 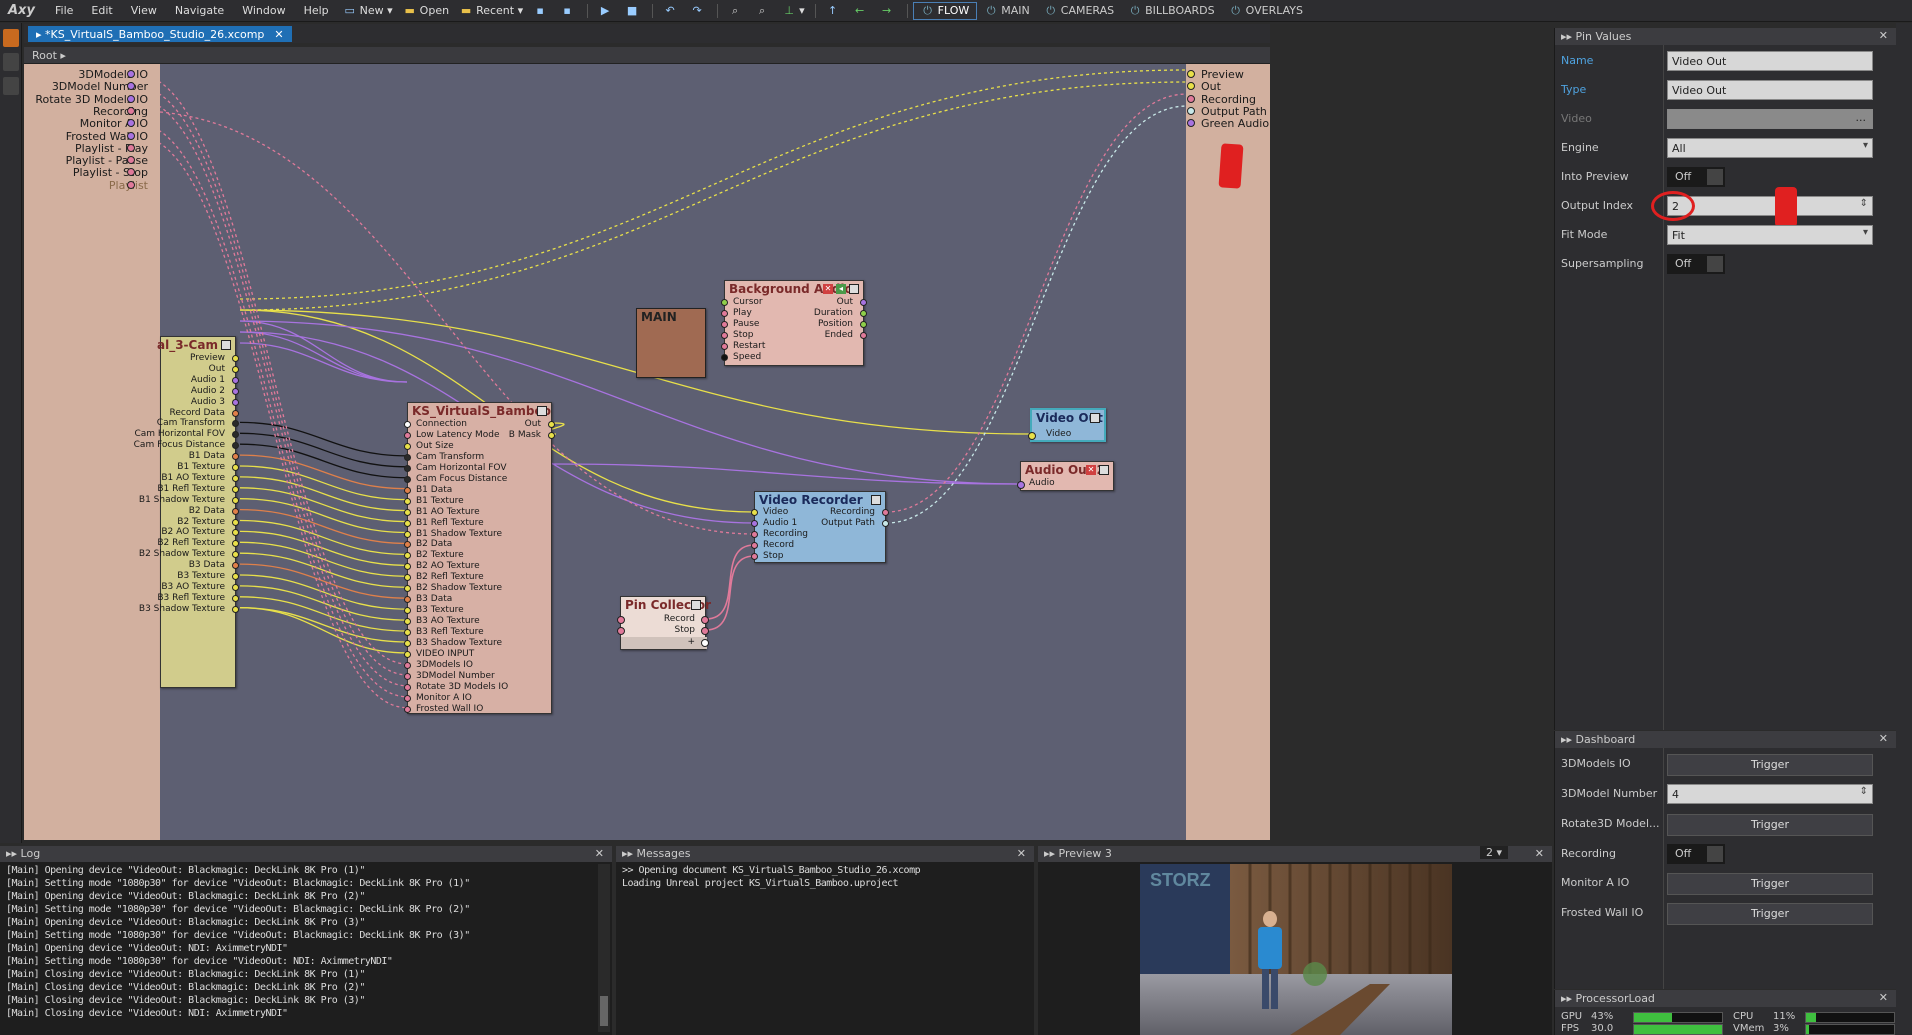 What do you see at coordinates (724, 357) in the screenshot?
I see `pin-bgaudio-speed` at bounding box center [724, 357].